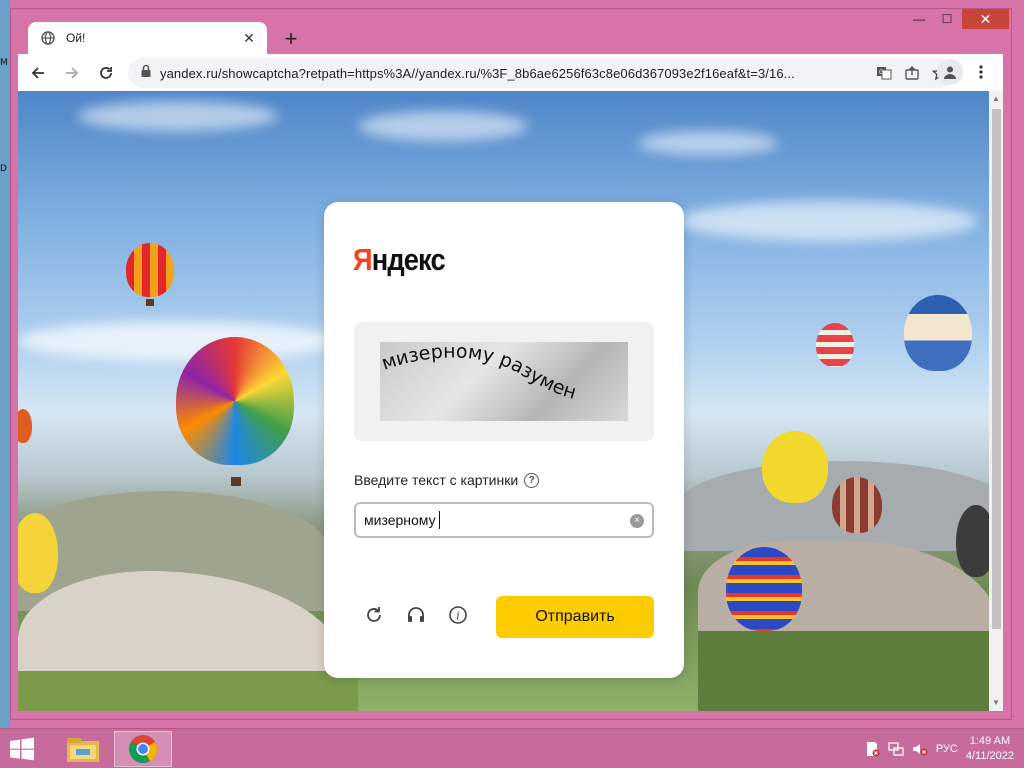 Image resolution: width=1024 pixels, height=768 pixels. What do you see at coordinates (146, 73) in the screenshot?
I see `lock-icon` at bounding box center [146, 73].